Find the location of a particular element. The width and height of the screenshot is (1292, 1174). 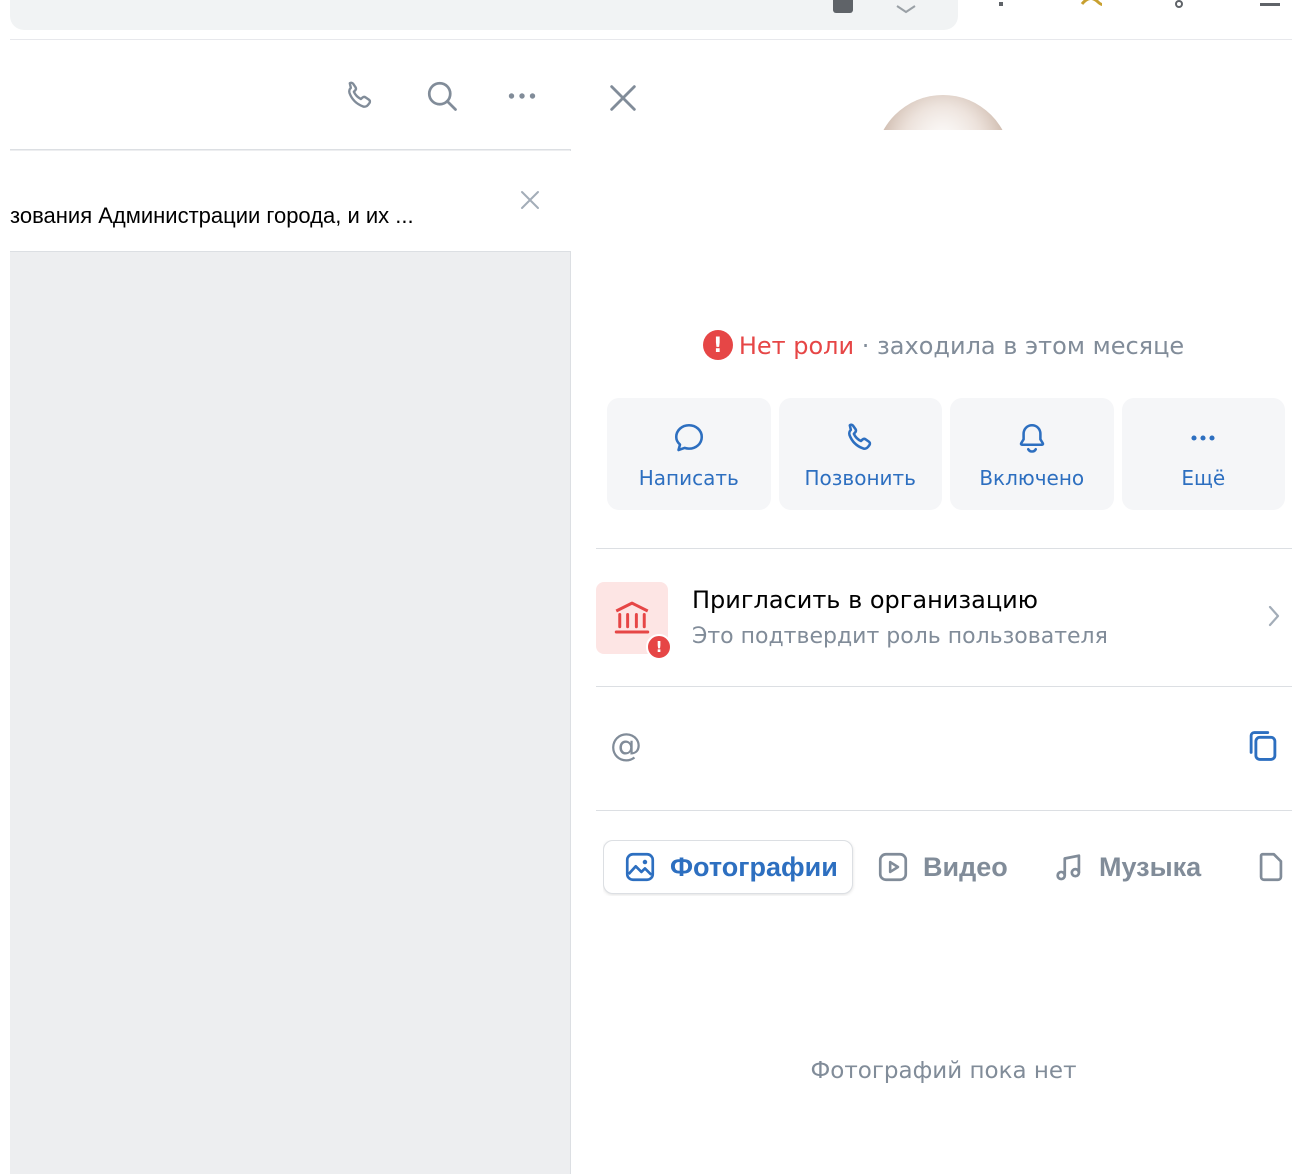

panel-close-button is located at coordinates (623, 98).